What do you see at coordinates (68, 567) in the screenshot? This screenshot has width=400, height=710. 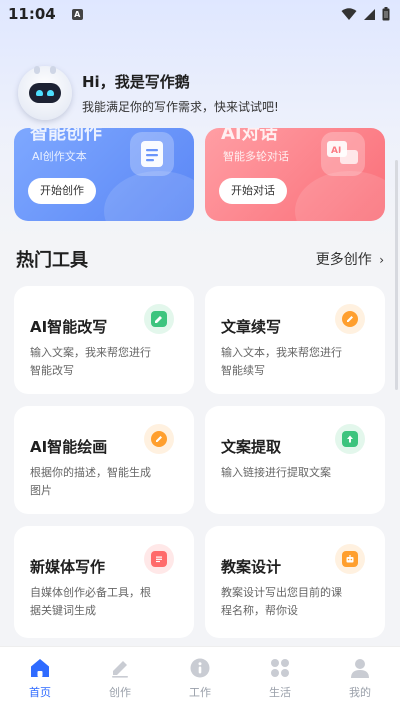 I see `tool-title: 新媒体写作` at bounding box center [68, 567].